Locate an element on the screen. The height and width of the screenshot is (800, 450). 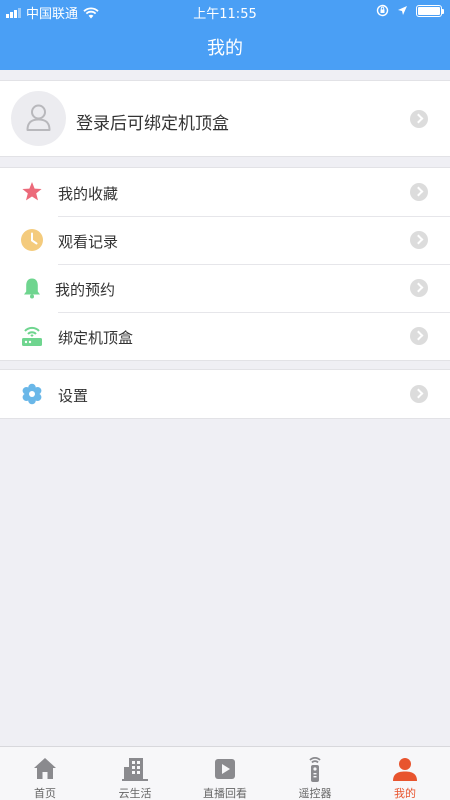
tab-label: 首页 is located at coordinates (45, 793).